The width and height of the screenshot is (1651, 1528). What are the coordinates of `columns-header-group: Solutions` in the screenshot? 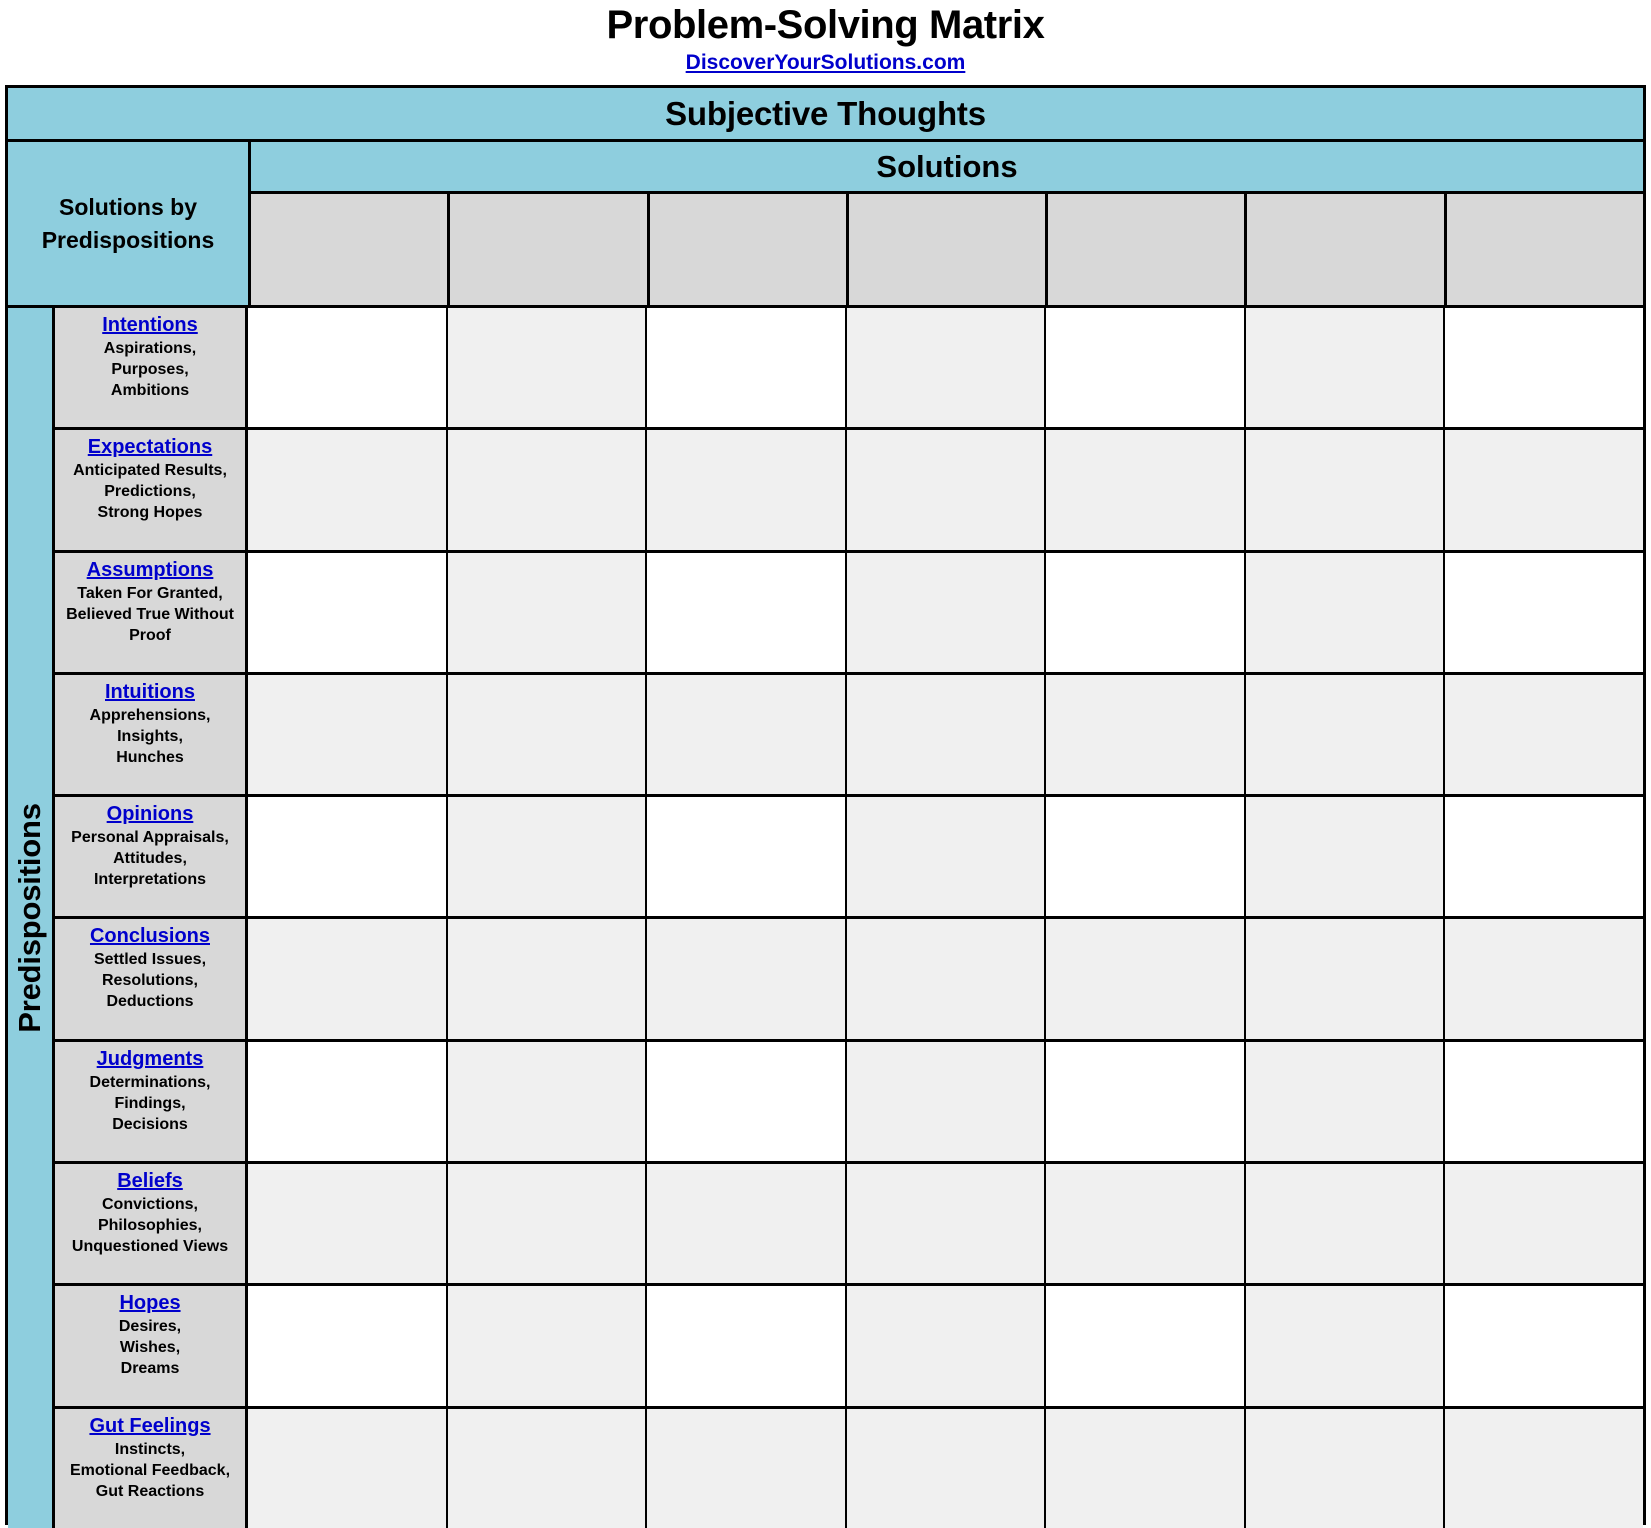 It's located at (947, 223).